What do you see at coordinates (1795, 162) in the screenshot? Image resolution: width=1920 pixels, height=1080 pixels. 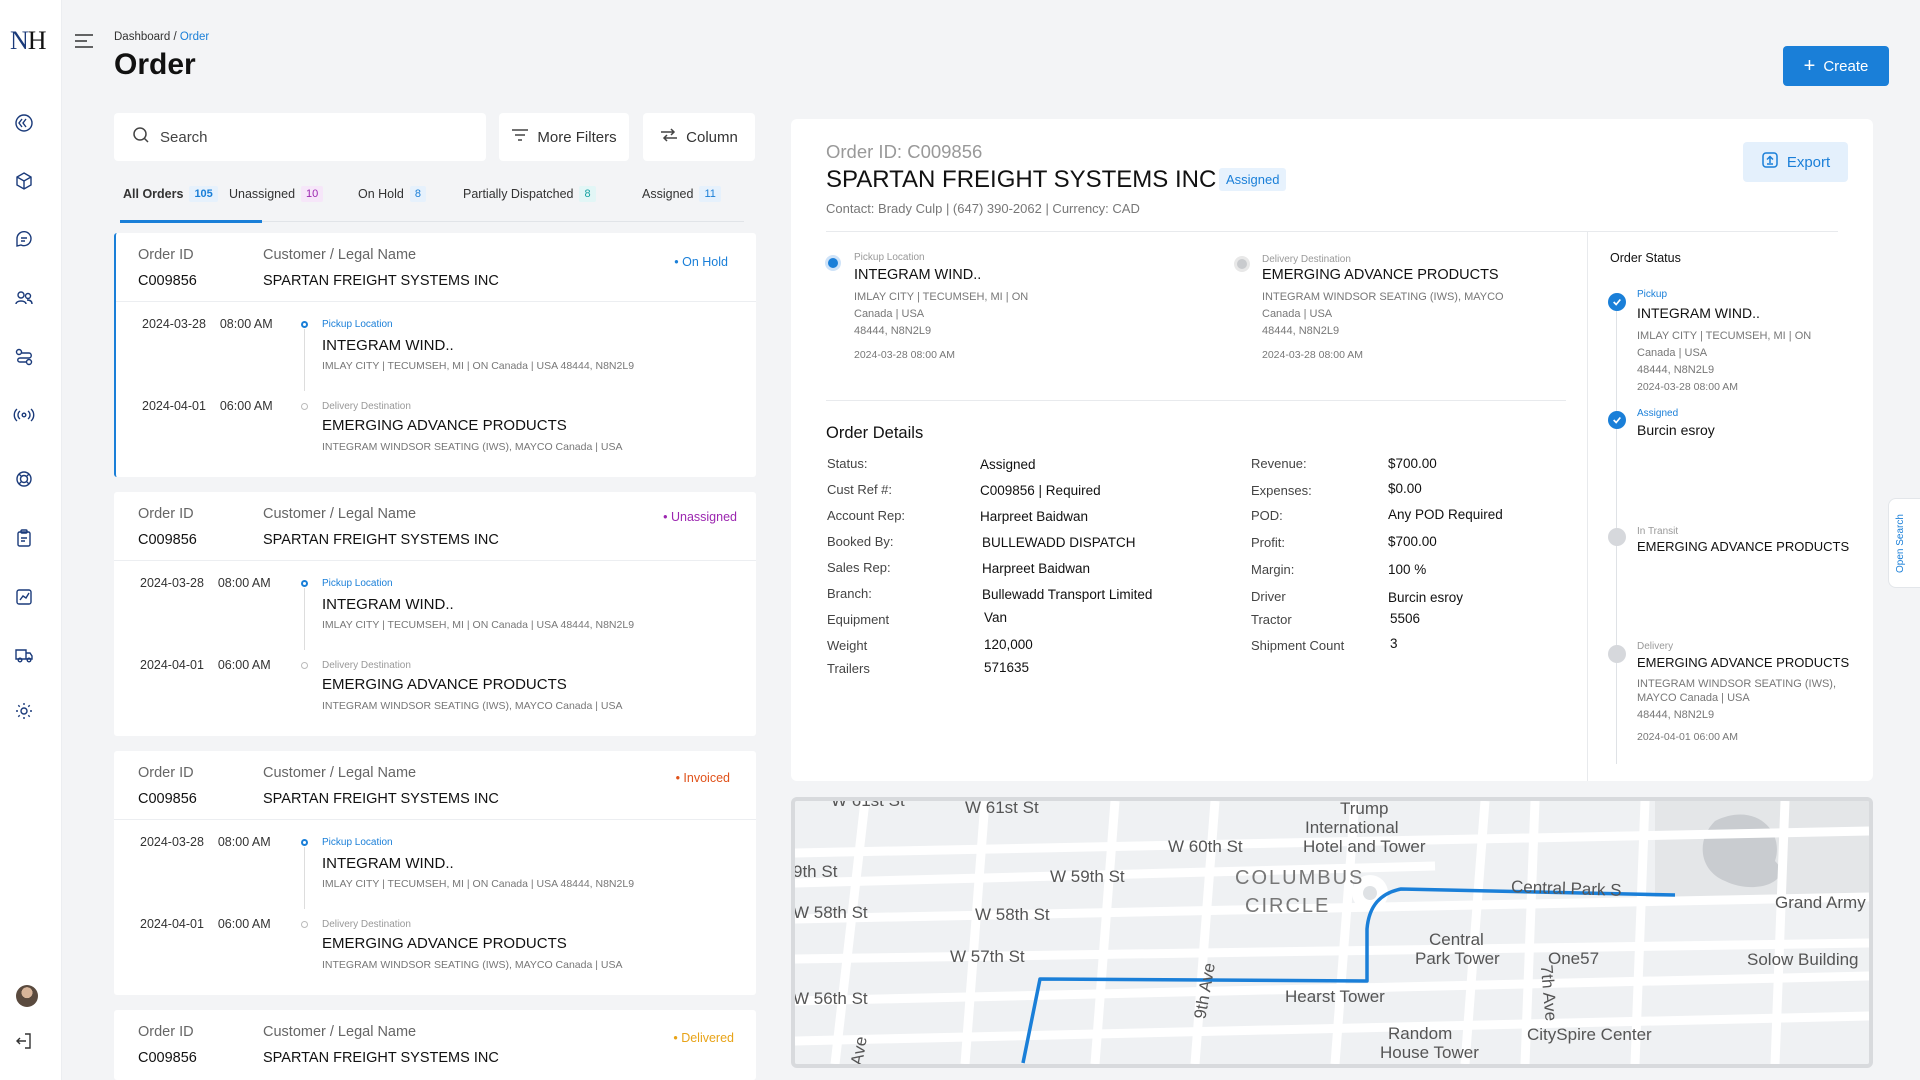 I see `export-button: Export` at bounding box center [1795, 162].